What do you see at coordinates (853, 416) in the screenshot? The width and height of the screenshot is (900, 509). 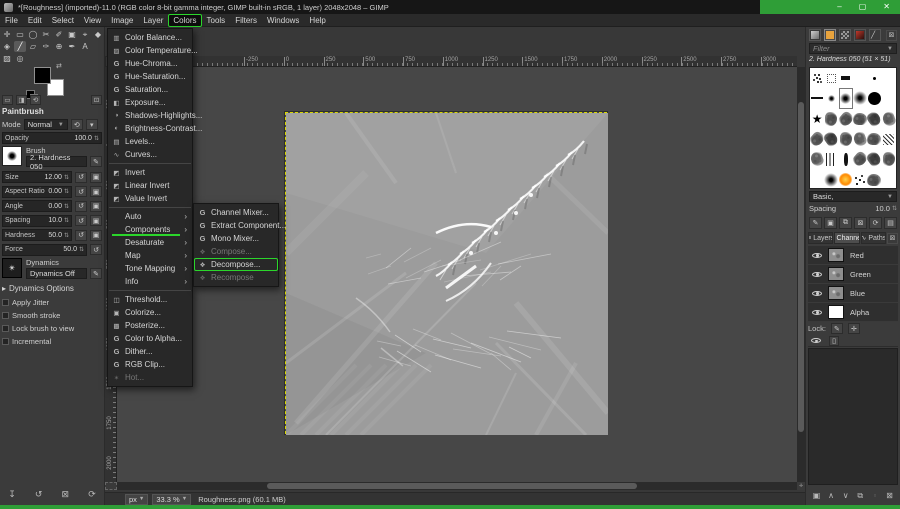 I see `channel-list-empty-area` at bounding box center [853, 416].